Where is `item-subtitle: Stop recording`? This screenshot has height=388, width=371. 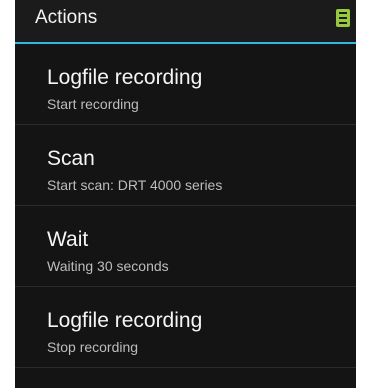
item-subtitle: Stop recording is located at coordinates (93, 347).